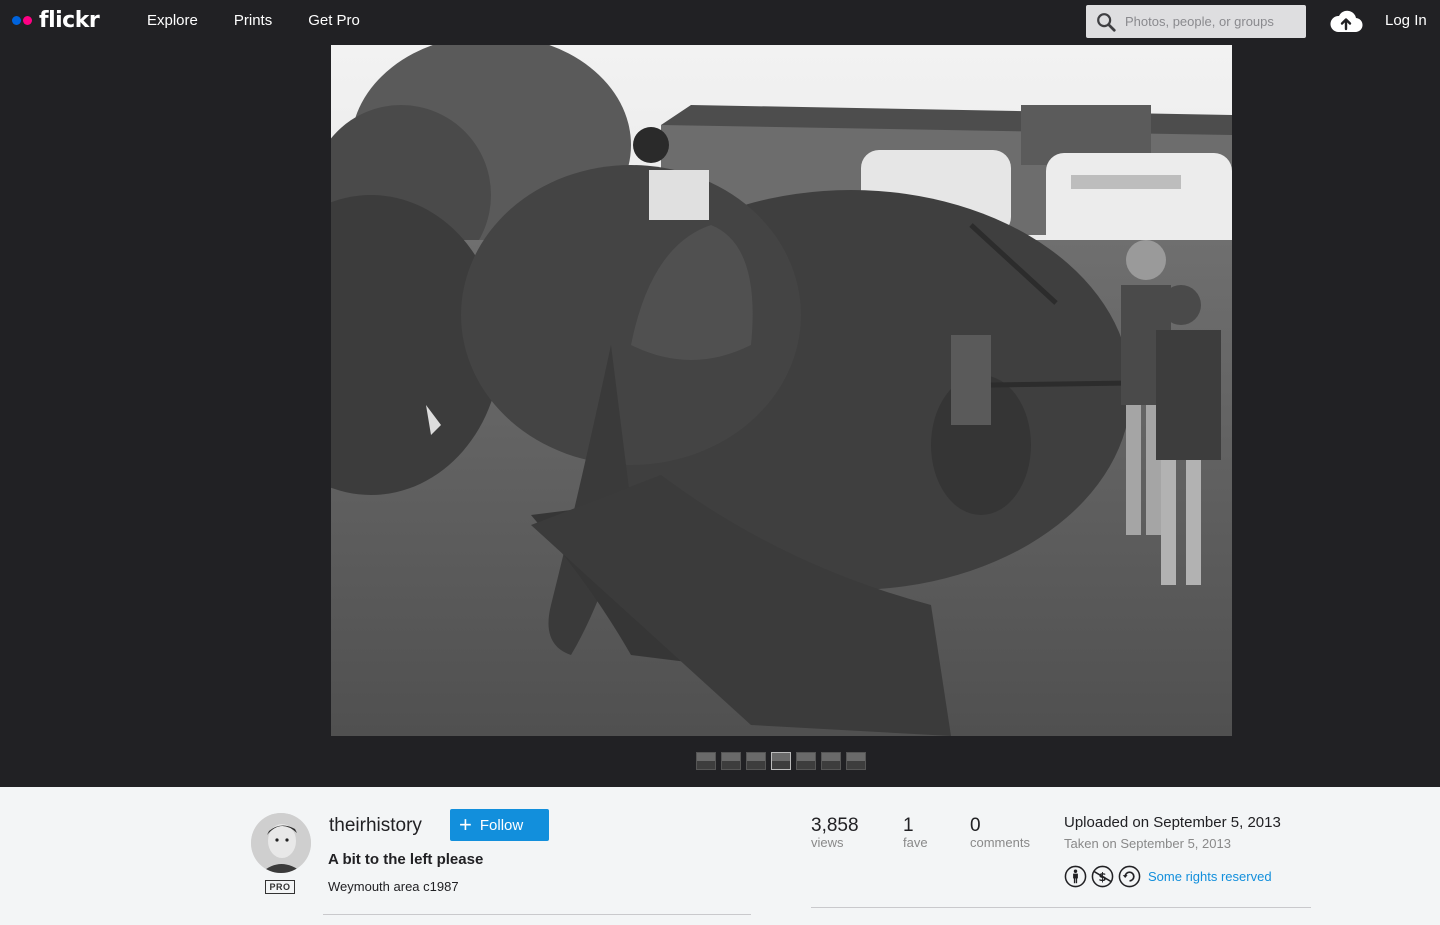  What do you see at coordinates (1406, 20) in the screenshot?
I see `login-link: Log In` at bounding box center [1406, 20].